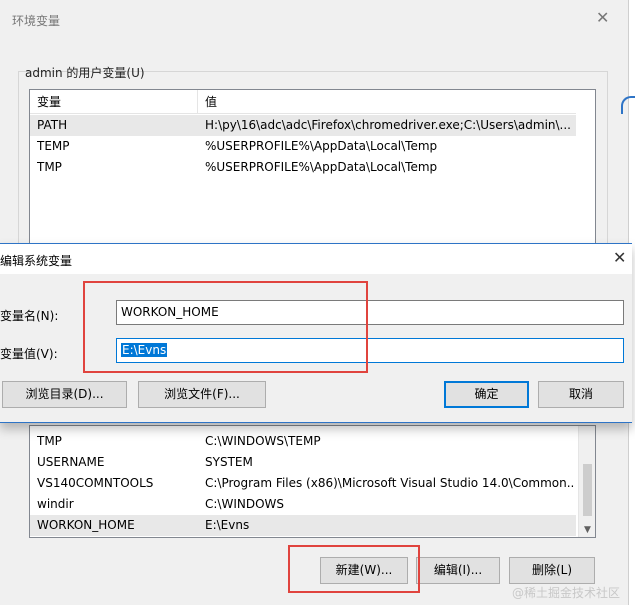 Image resolution: width=635 pixels, height=605 pixels. I want to click on variable-name: TEMP, so click(53, 146).